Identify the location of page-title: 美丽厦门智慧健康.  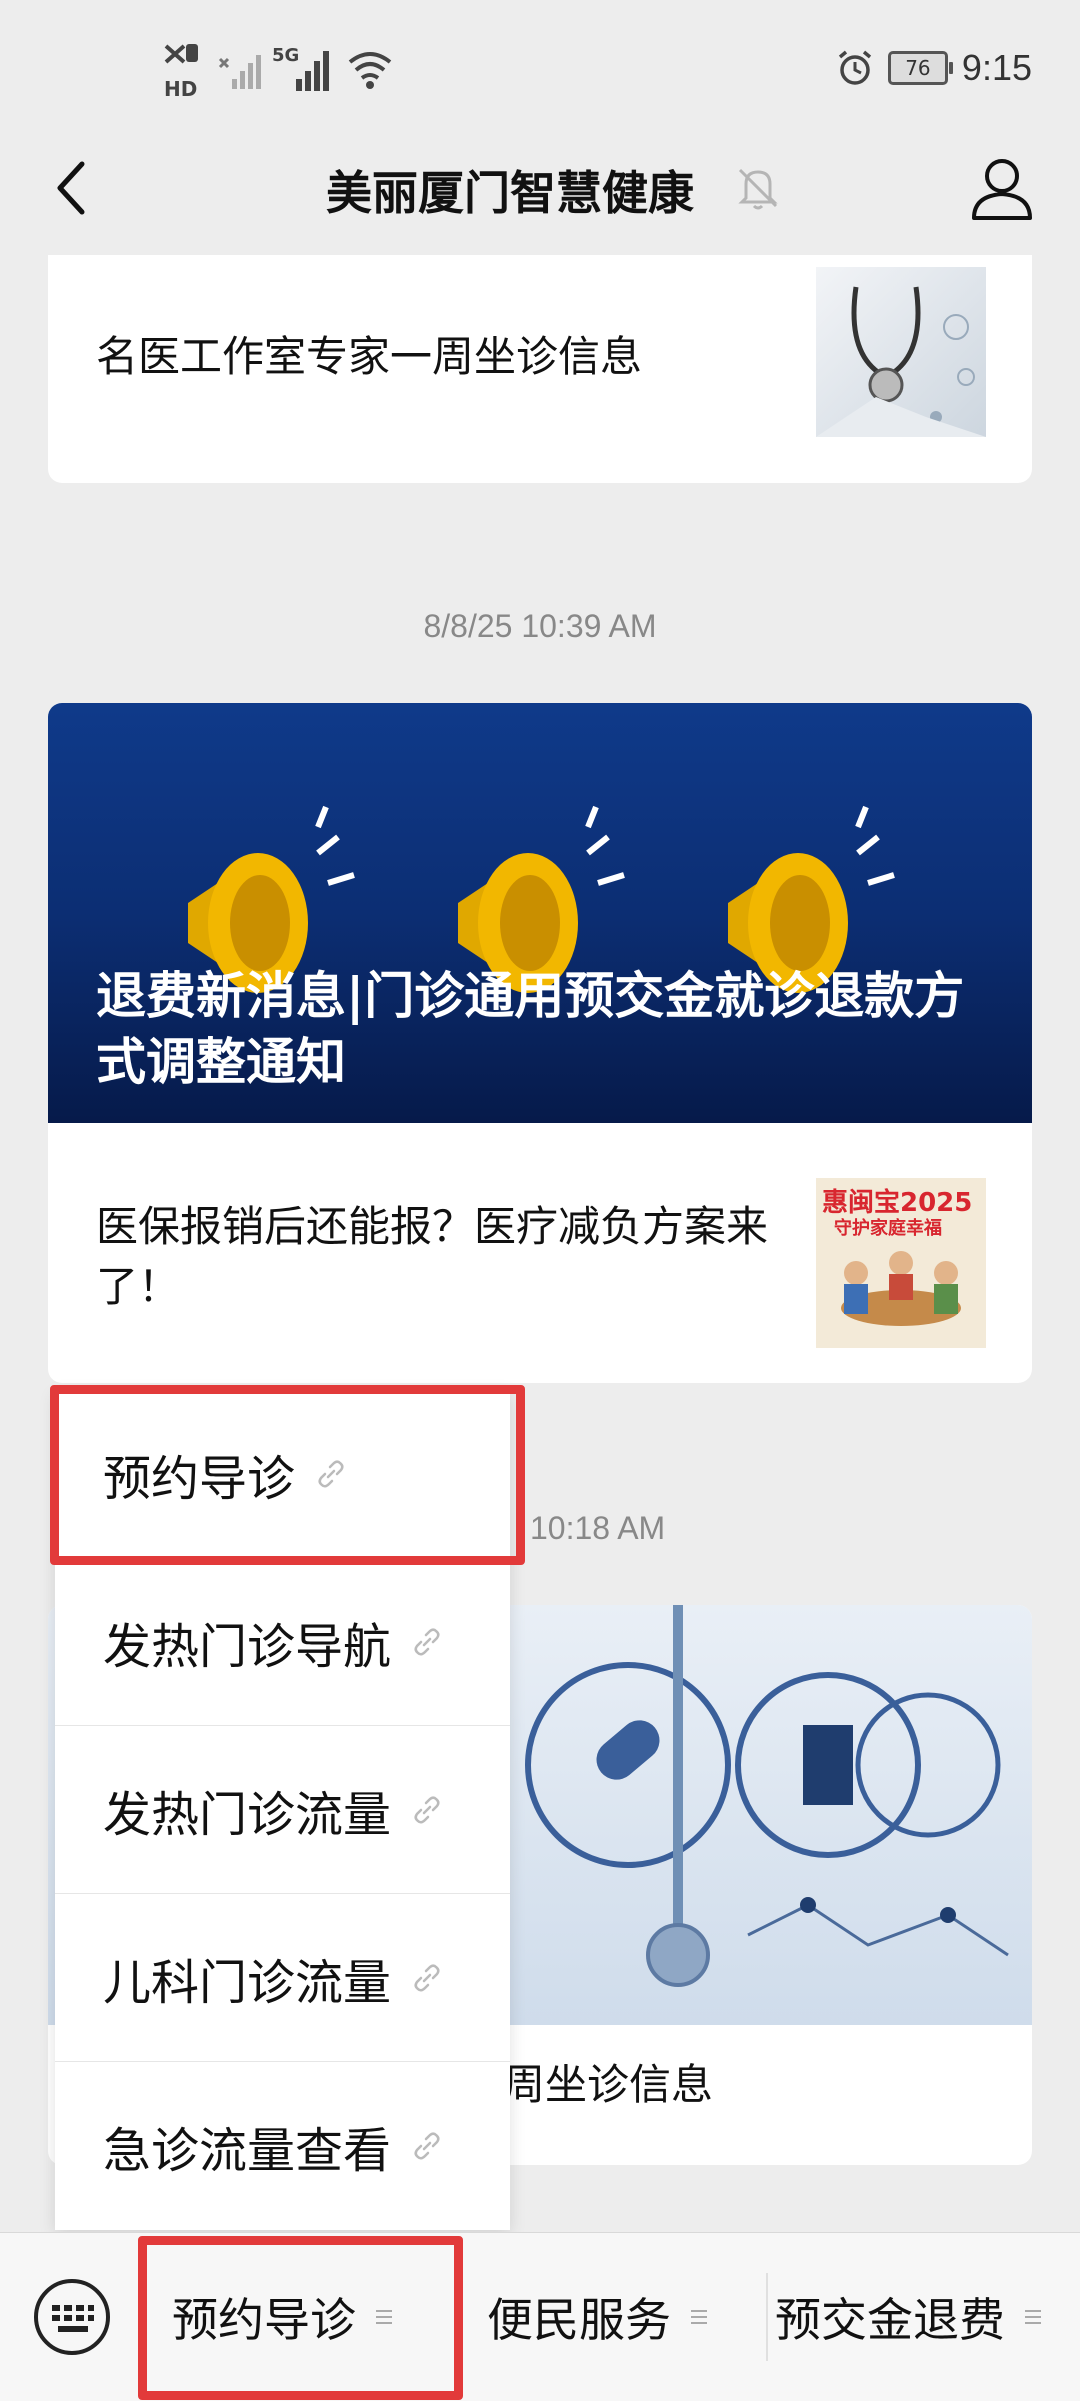
(540, 190).